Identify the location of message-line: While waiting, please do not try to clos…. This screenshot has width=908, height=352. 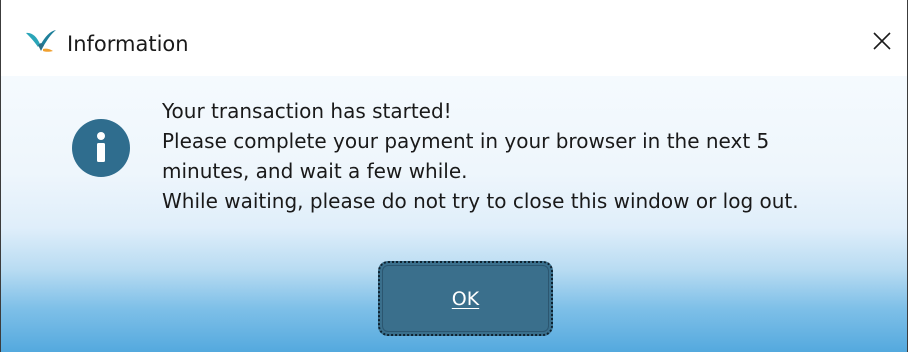
(480, 201).